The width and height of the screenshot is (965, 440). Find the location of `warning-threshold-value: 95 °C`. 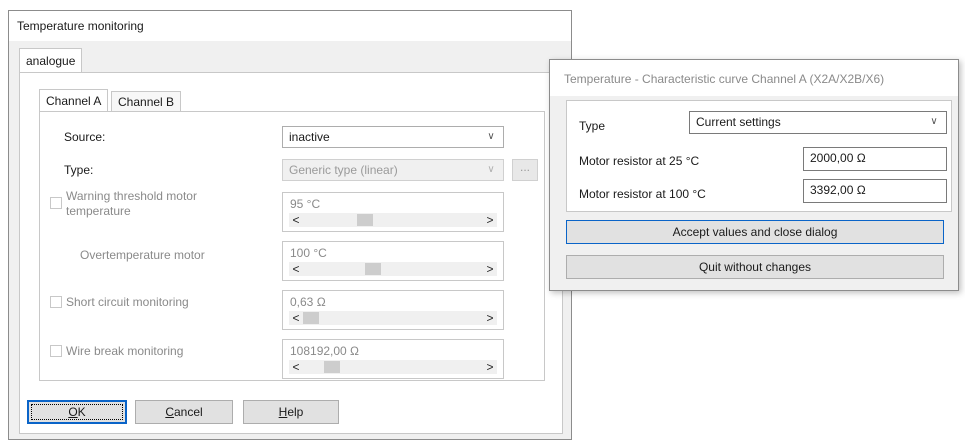

warning-threshold-value: 95 °C is located at coordinates (305, 204).